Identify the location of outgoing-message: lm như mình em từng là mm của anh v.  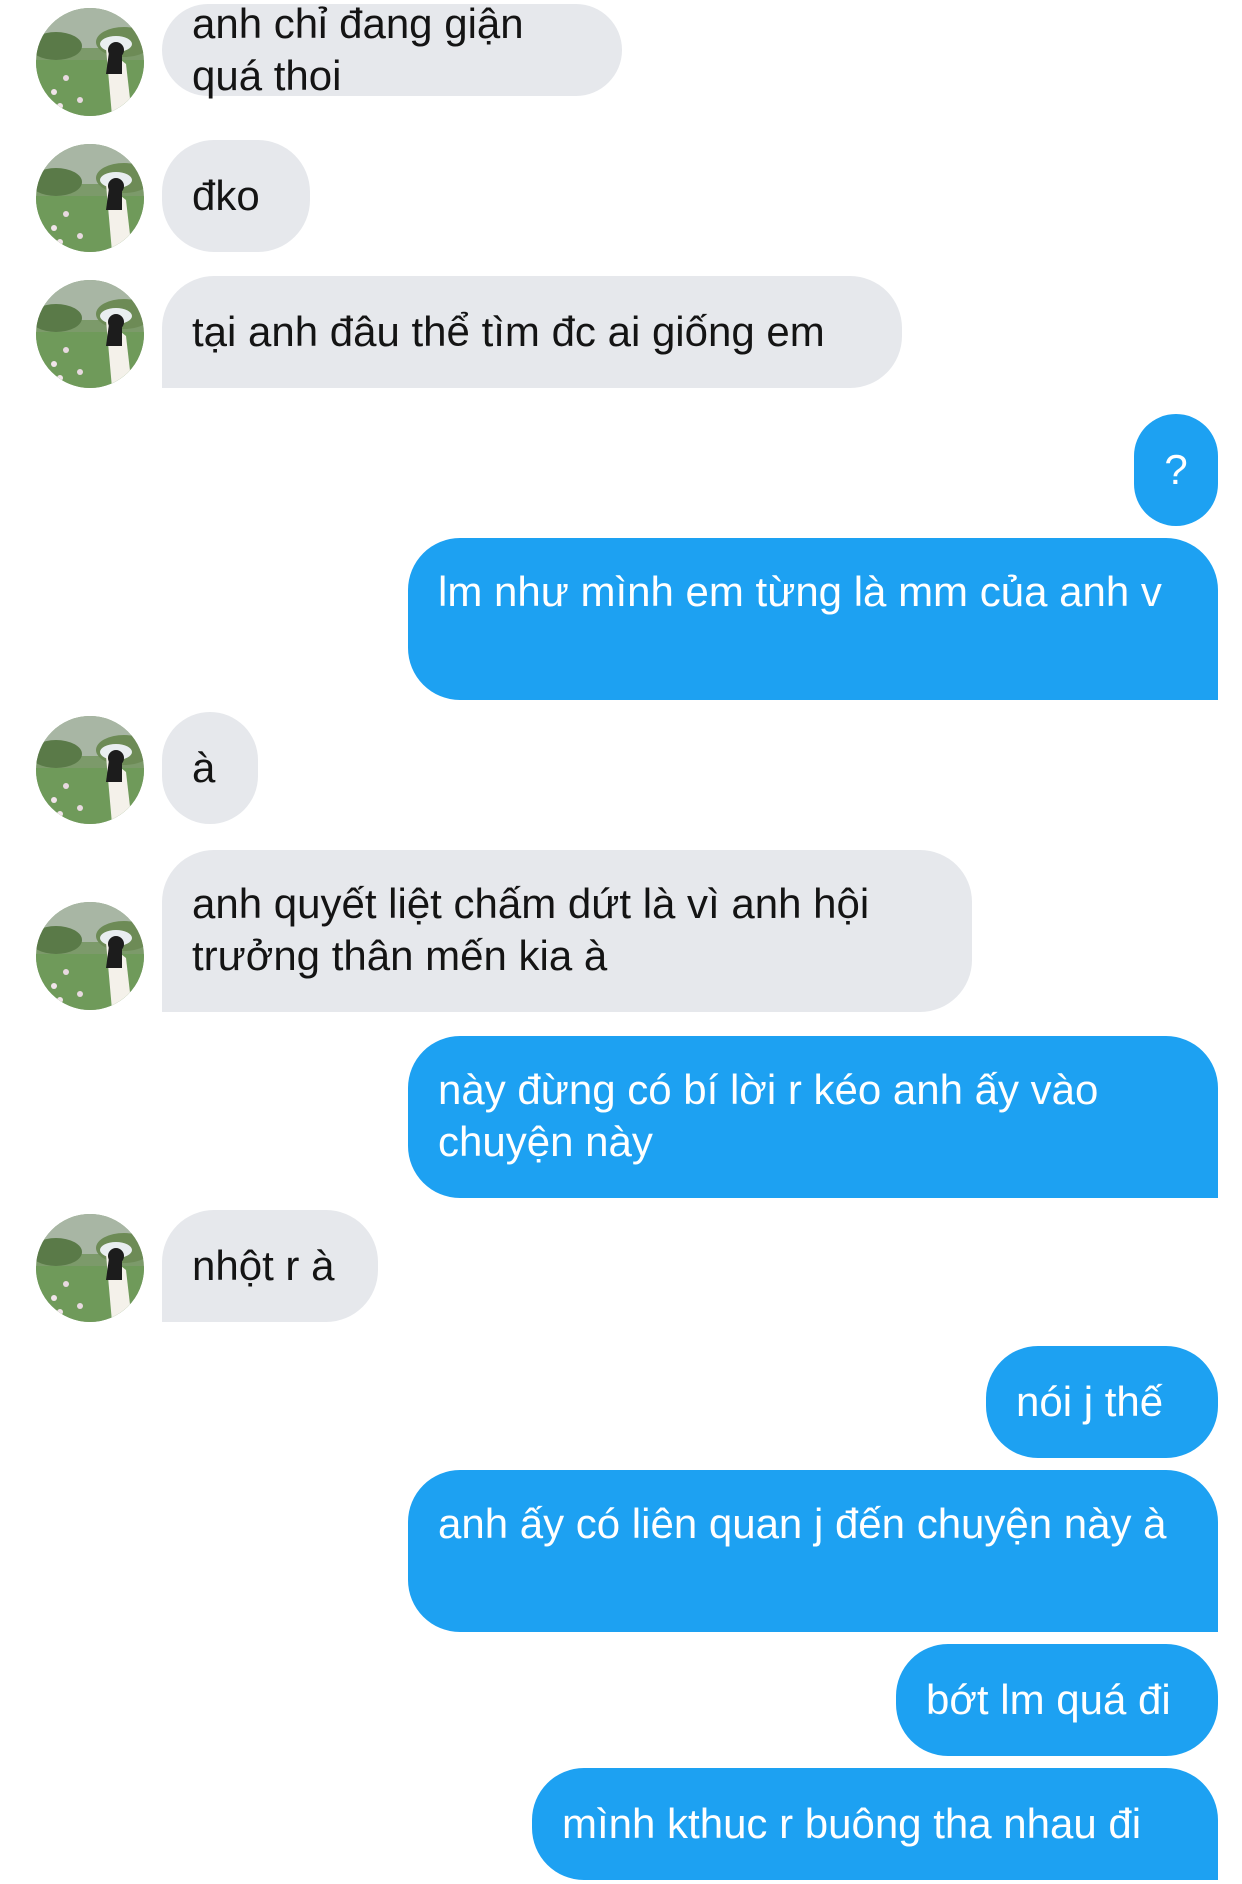
(813, 619).